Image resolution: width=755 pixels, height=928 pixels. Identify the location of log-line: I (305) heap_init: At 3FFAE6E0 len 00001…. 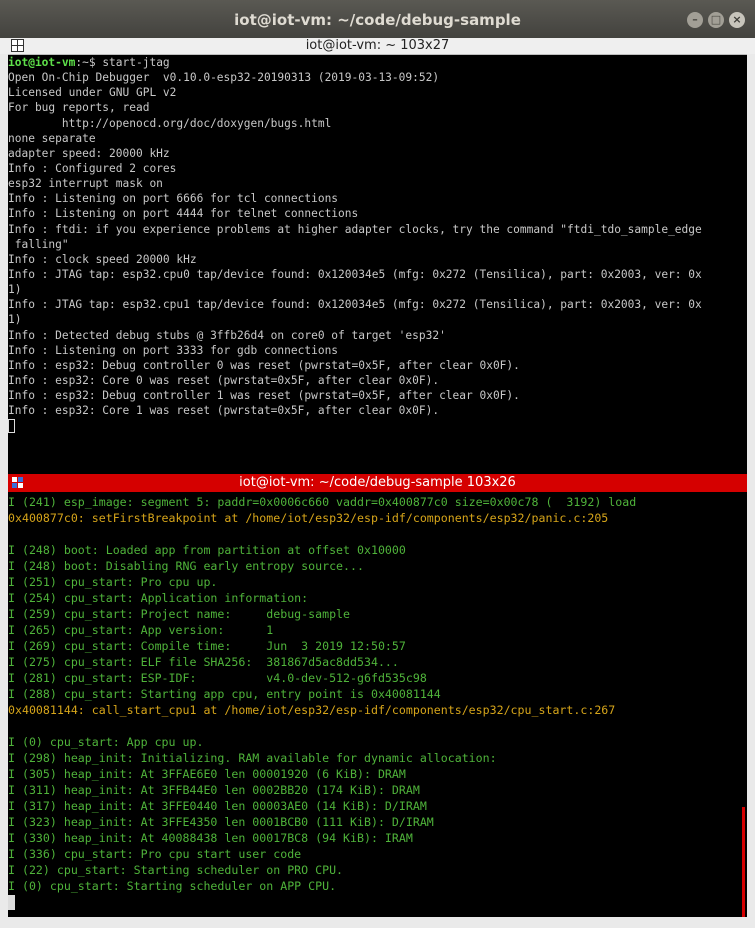
(207, 774).